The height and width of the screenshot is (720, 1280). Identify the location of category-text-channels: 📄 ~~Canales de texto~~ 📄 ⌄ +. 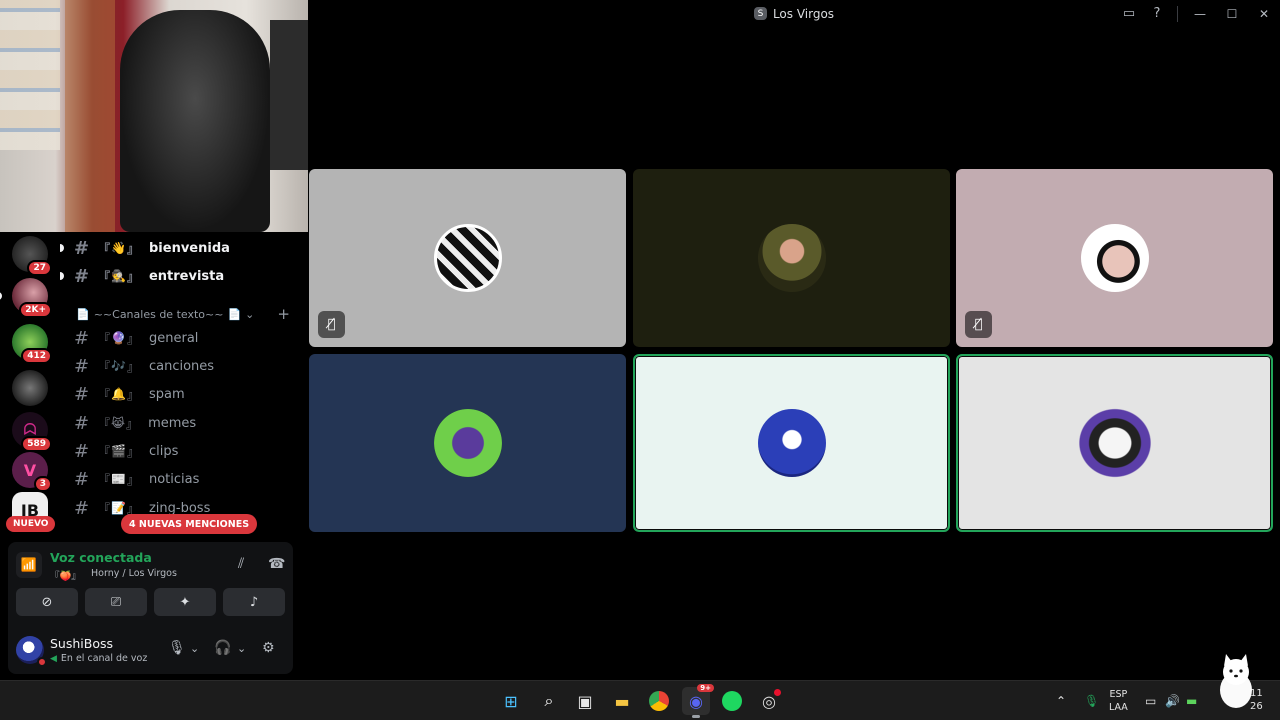
(183, 314).